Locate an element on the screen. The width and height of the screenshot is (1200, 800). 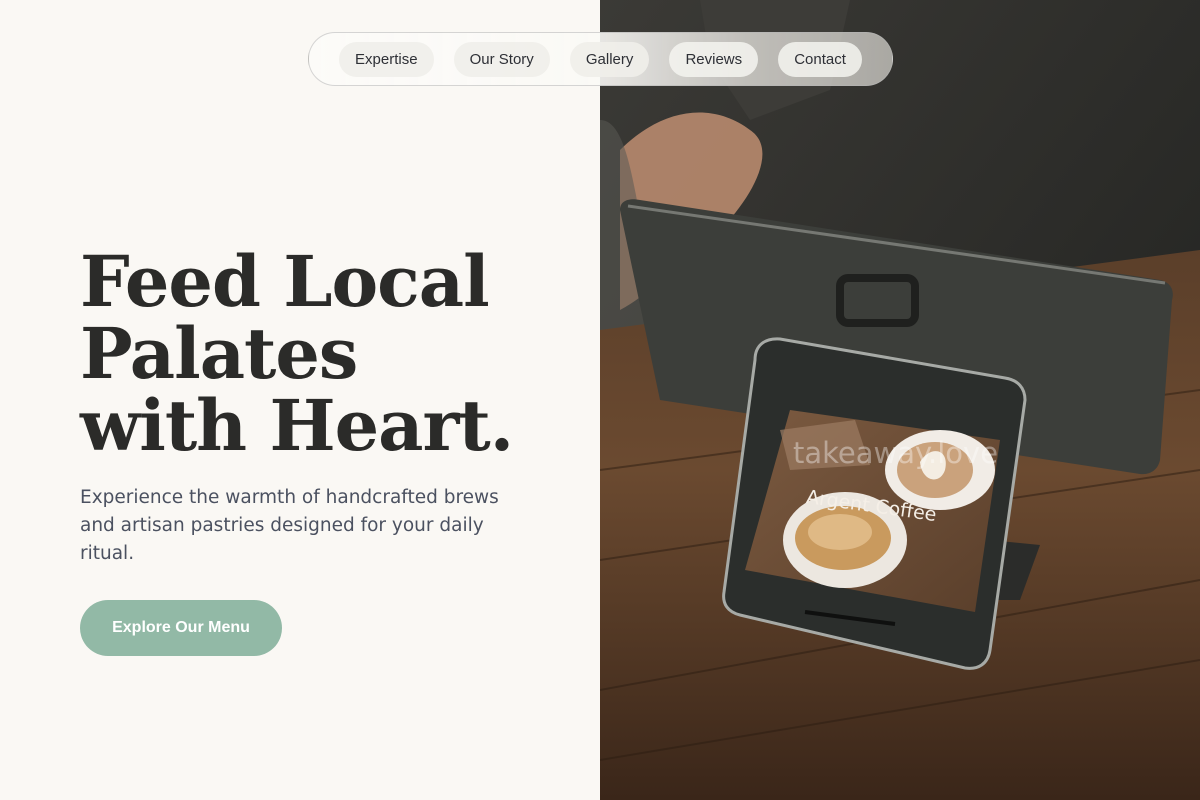
hero-title-line-2: Palates is located at coordinates (219, 353).